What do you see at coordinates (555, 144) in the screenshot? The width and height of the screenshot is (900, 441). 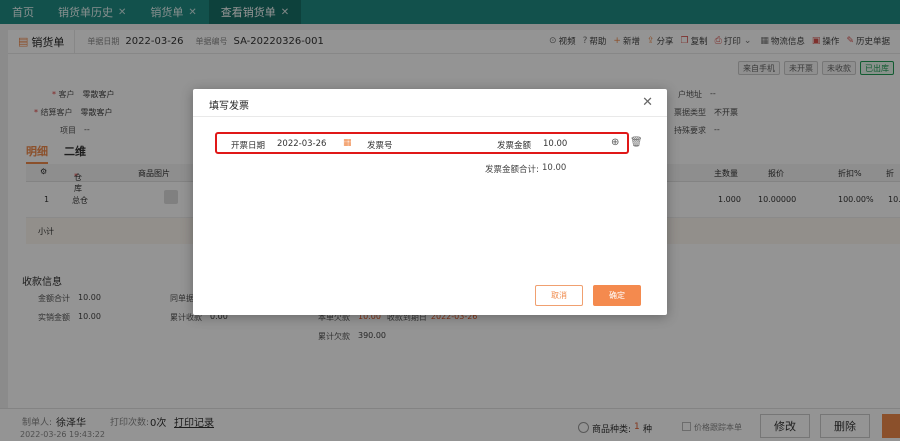 I see `amount-input: 10.00` at bounding box center [555, 144].